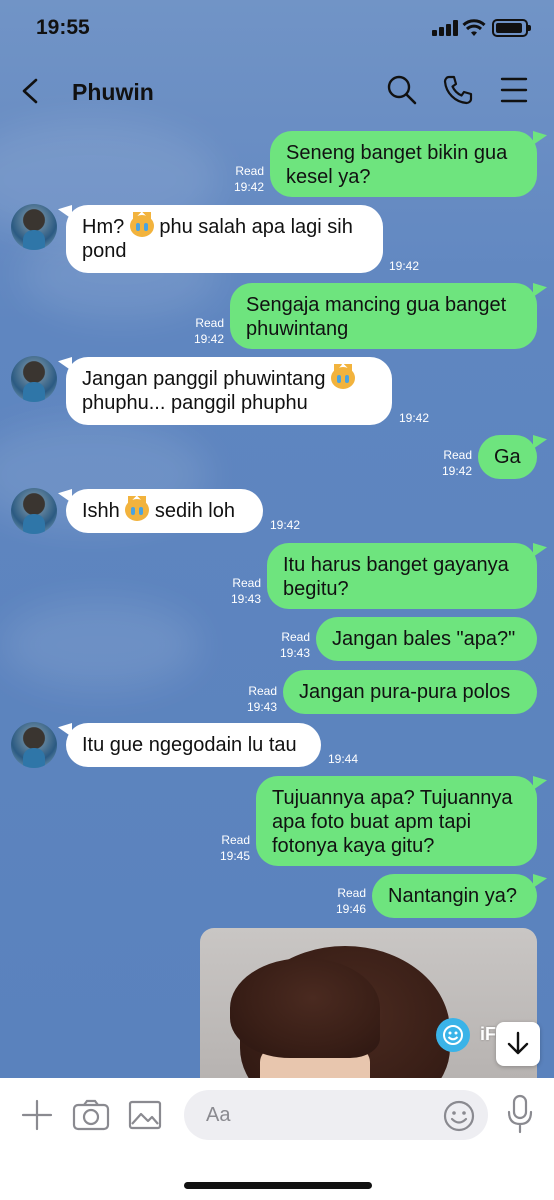  Describe the element at coordinates (372, 822) in the screenshot. I see `message-text: apa foto buat apm tapi` at that location.